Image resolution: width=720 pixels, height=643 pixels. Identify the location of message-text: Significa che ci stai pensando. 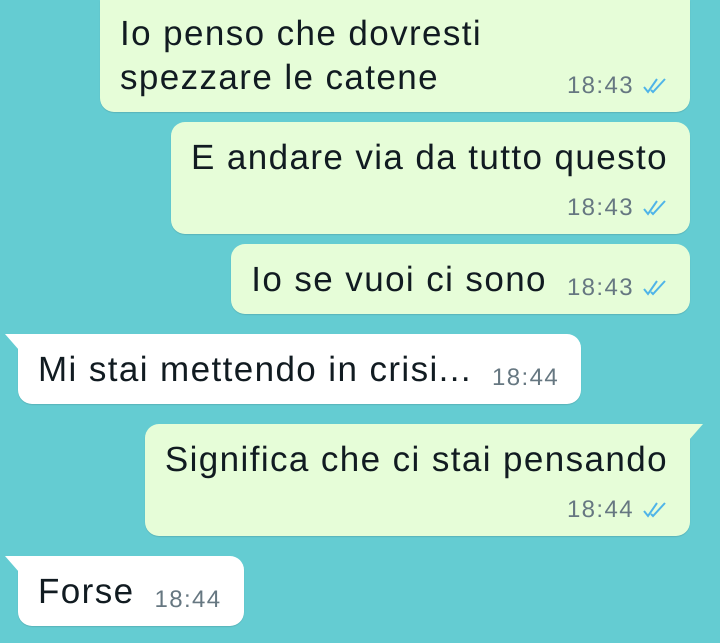
(416, 460).